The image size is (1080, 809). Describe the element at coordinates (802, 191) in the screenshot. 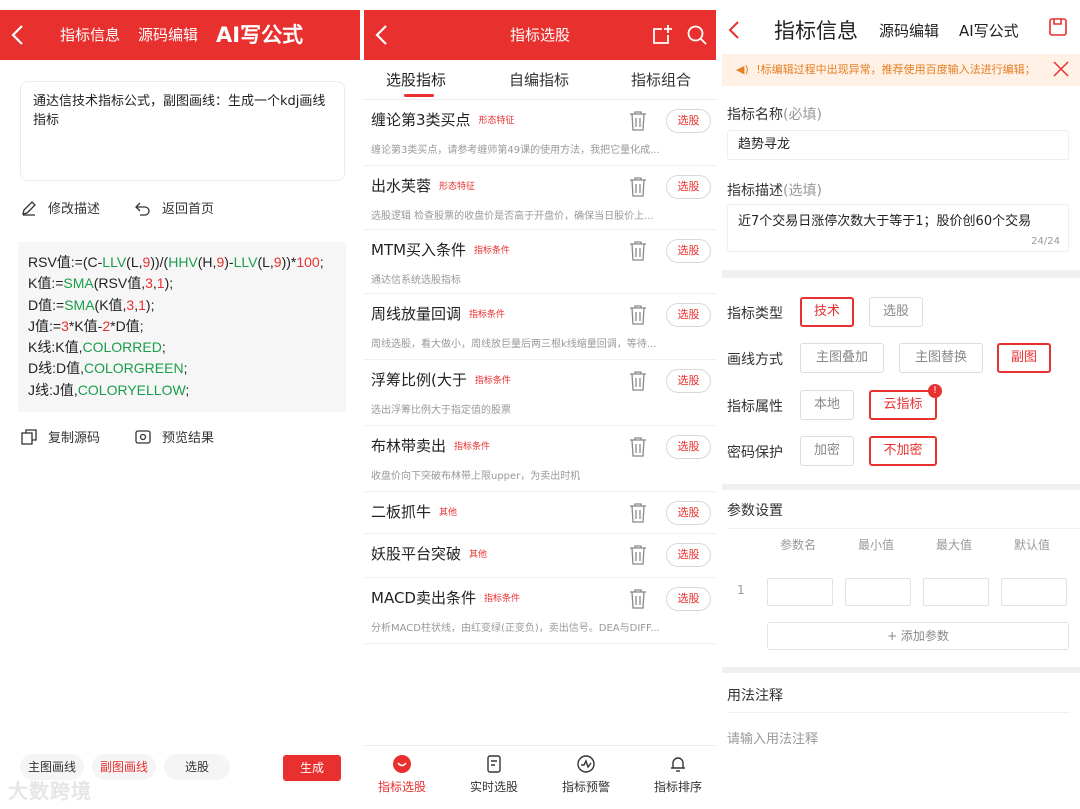

I see `optional-hint: (选填)` at that location.